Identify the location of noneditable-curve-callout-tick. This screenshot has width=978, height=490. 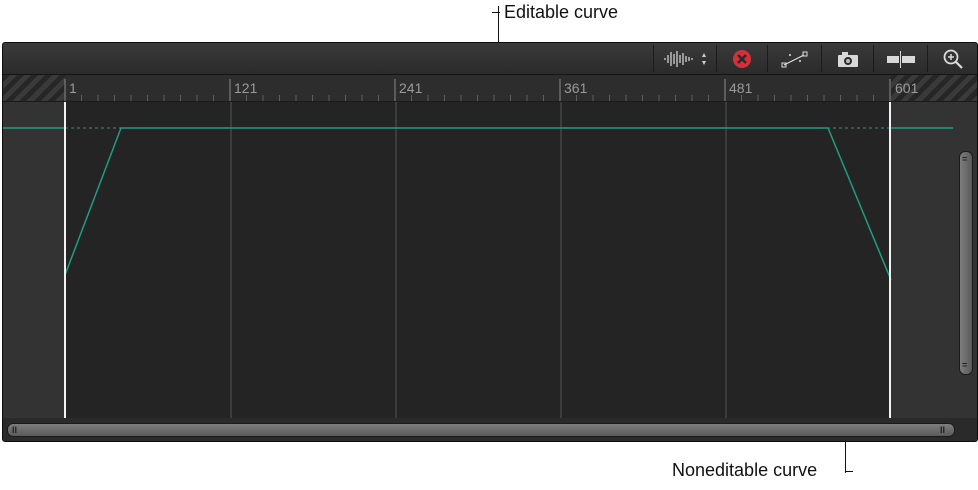
(849, 471).